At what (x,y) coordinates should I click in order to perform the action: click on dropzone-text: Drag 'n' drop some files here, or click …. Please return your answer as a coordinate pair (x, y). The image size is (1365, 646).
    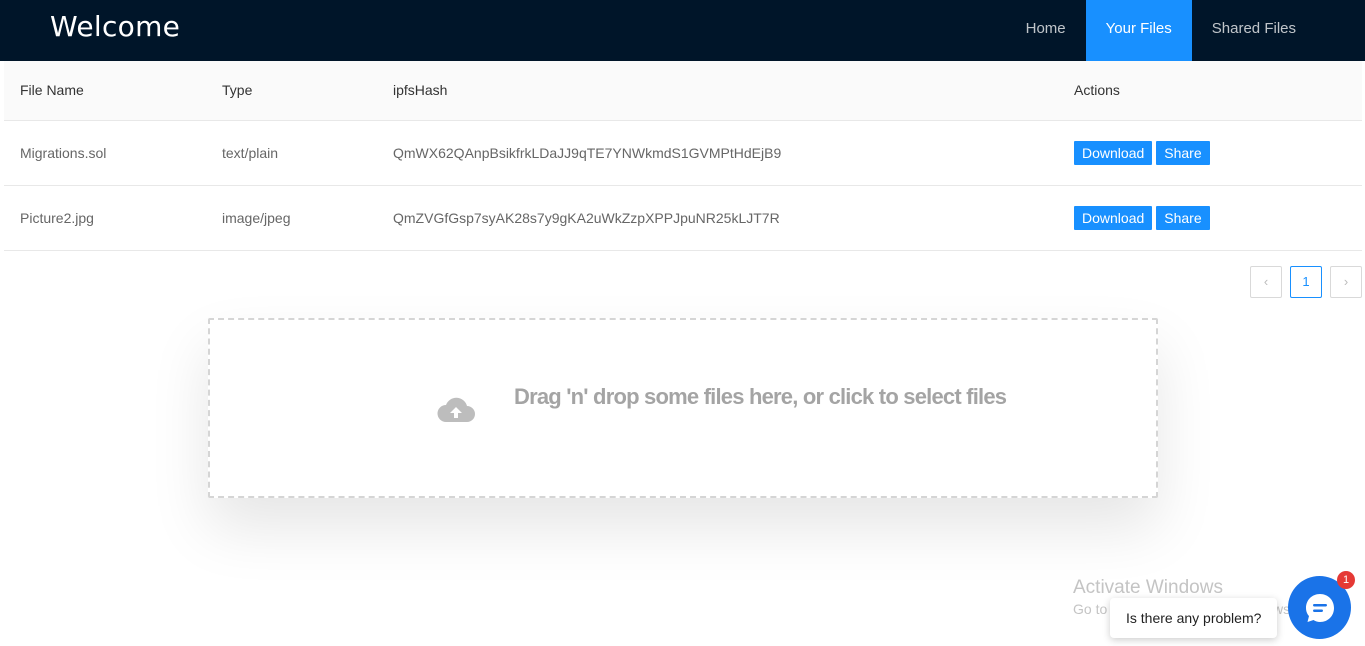
    Looking at the image, I should click on (760, 396).